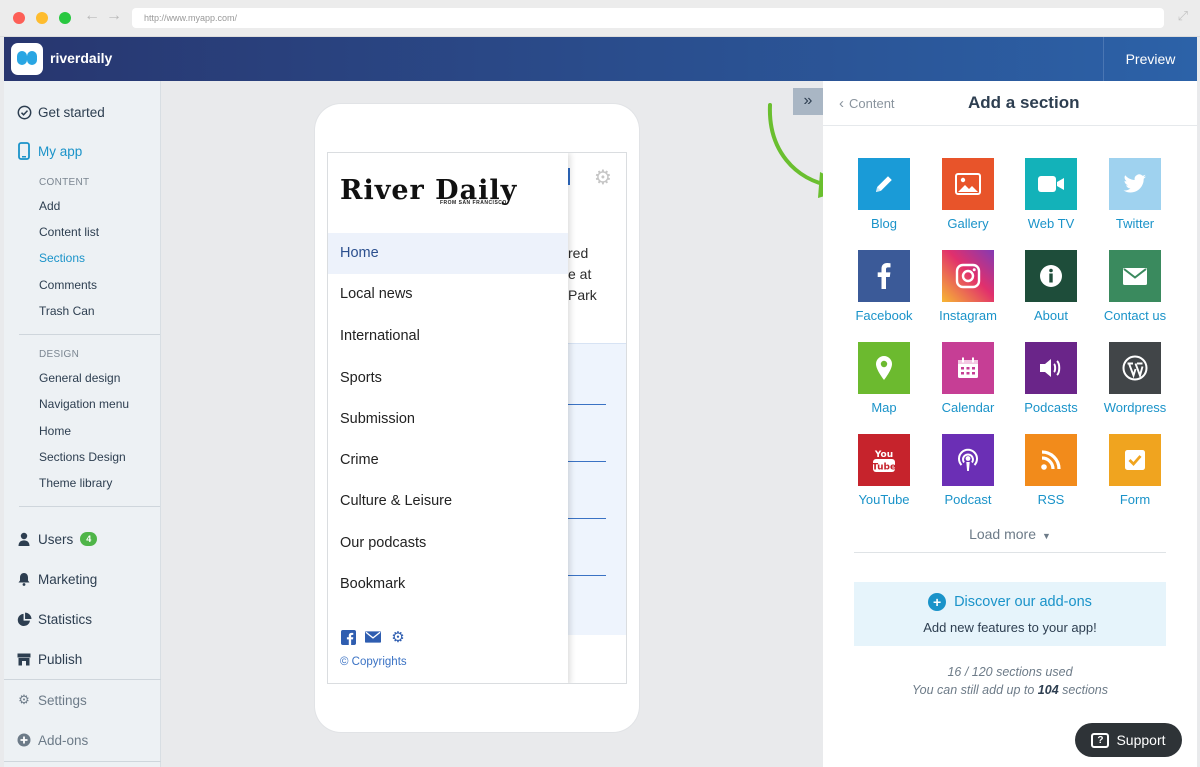 The height and width of the screenshot is (767, 1200). I want to click on design-section-label: DESIGN, so click(59, 354).